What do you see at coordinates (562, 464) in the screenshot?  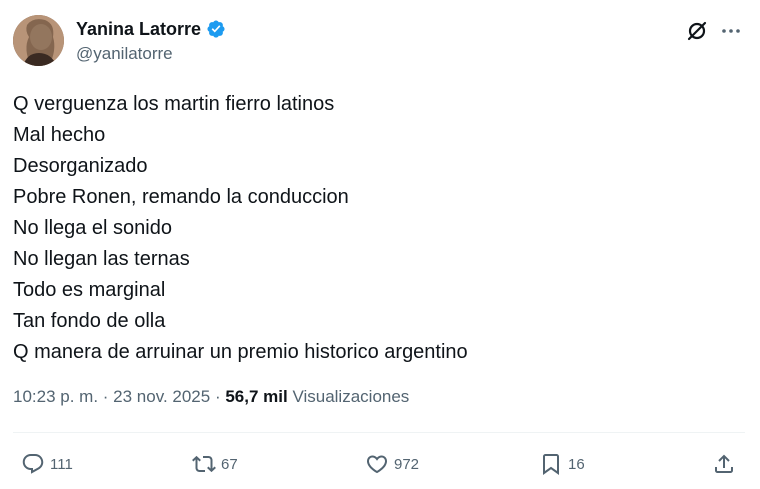 I see `bookmark-button: 16` at bounding box center [562, 464].